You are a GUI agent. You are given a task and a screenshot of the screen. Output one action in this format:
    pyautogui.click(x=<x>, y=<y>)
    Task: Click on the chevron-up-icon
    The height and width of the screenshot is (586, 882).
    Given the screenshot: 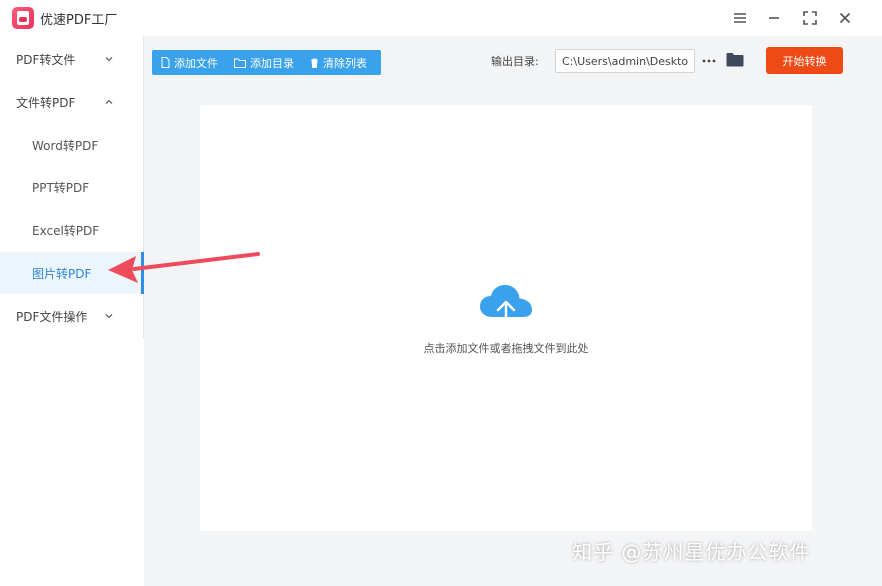 What is the action you would take?
    pyautogui.click(x=109, y=101)
    